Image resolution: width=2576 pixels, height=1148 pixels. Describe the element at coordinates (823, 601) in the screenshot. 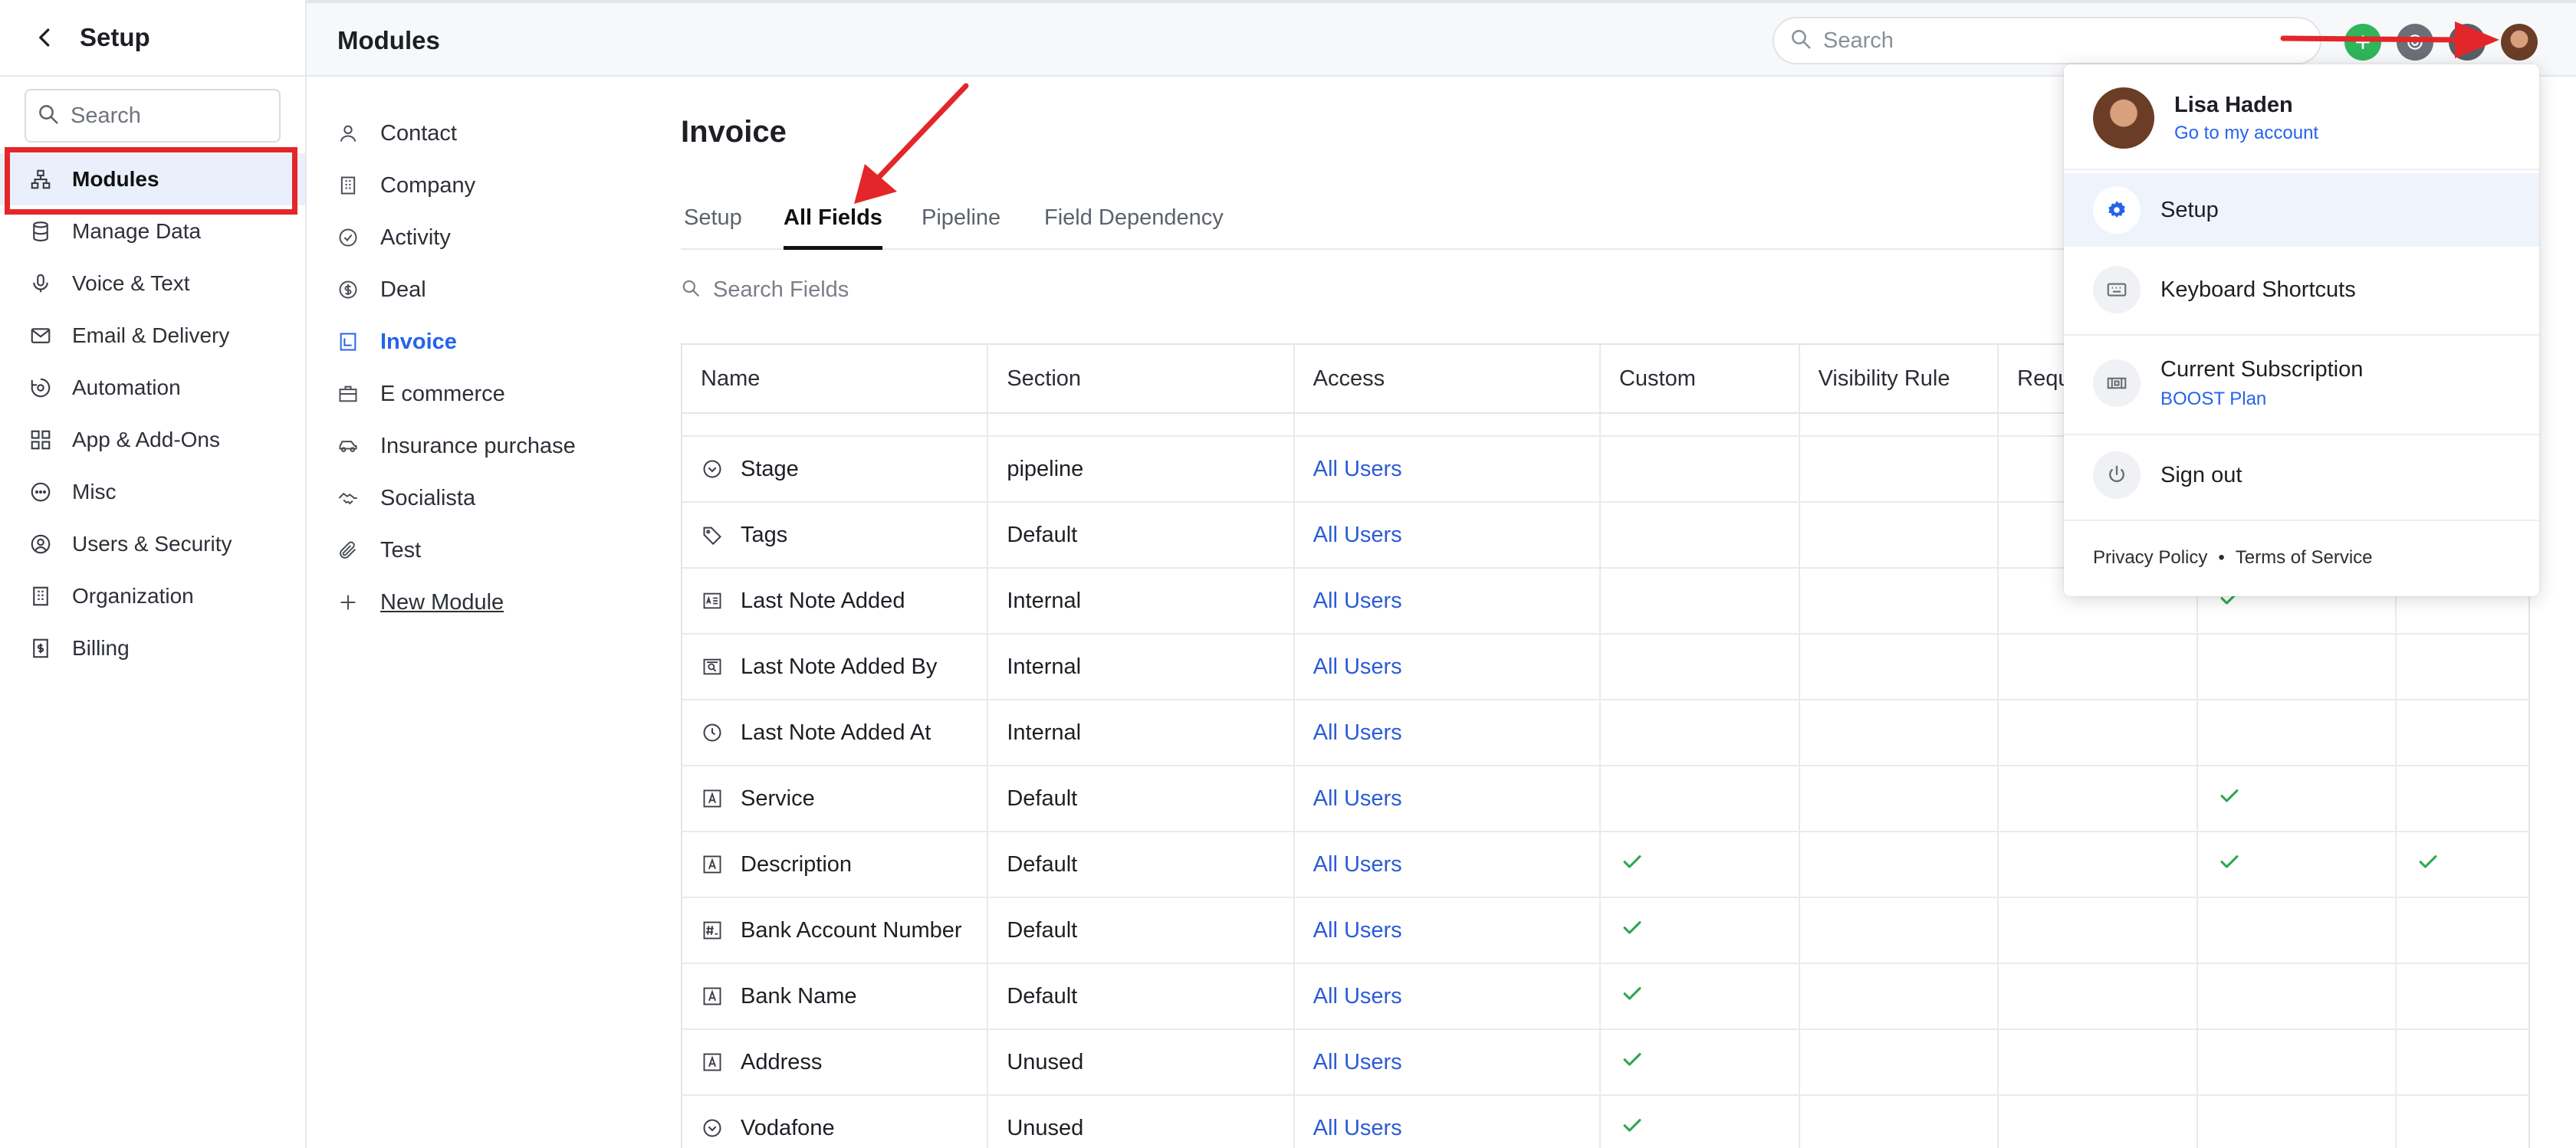

I see `field-name: Last Note Added` at that location.